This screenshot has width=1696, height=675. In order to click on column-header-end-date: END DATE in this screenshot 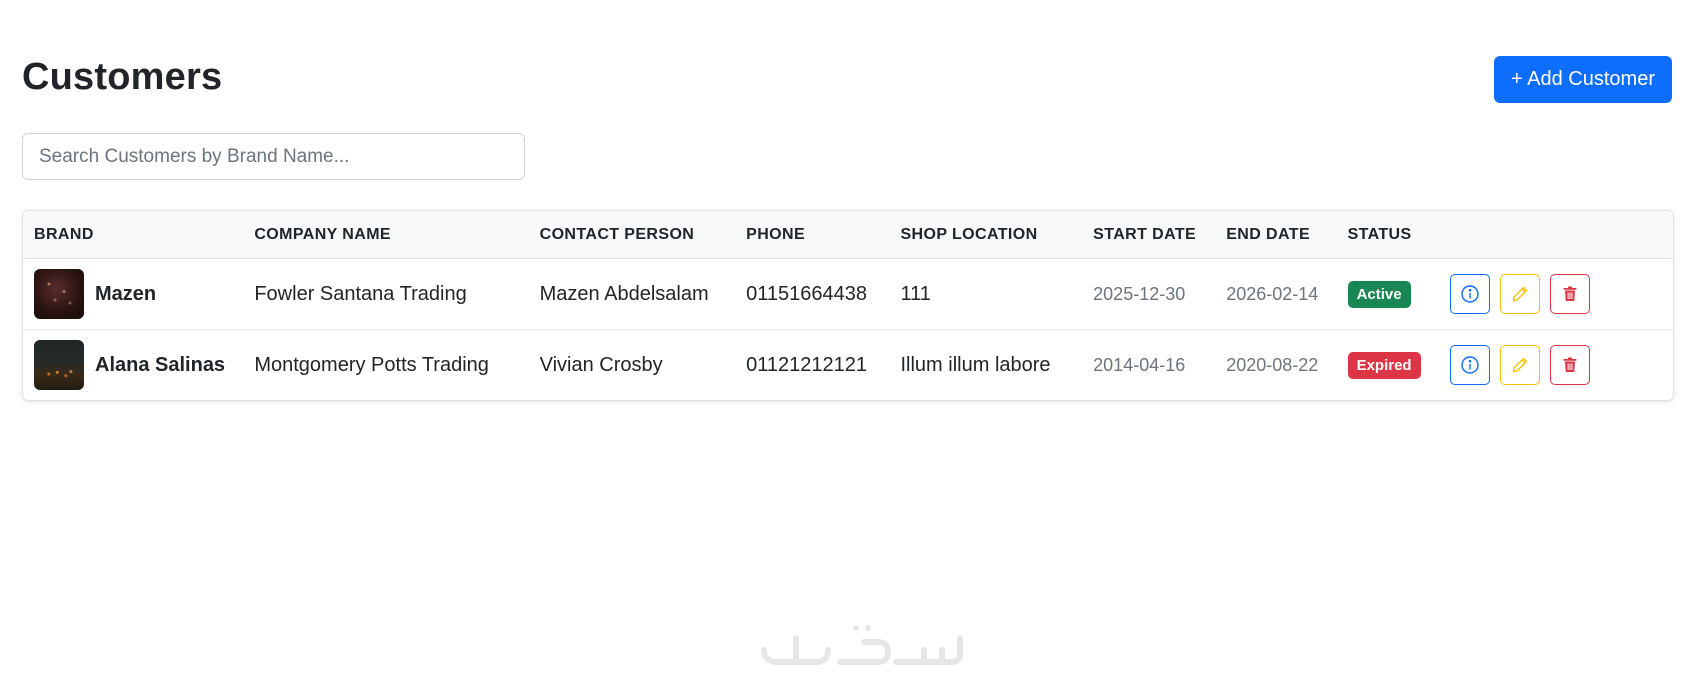, I will do `click(1276, 235)`.